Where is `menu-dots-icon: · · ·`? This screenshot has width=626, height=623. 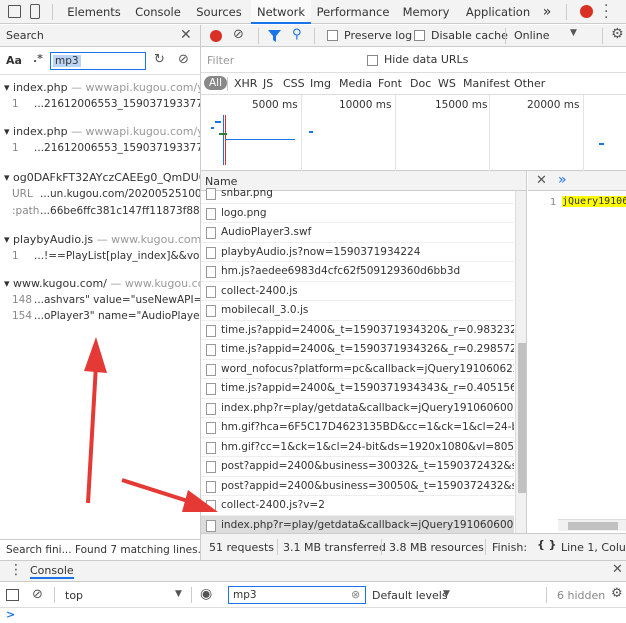
menu-dots-icon: · · · is located at coordinates (606, 12).